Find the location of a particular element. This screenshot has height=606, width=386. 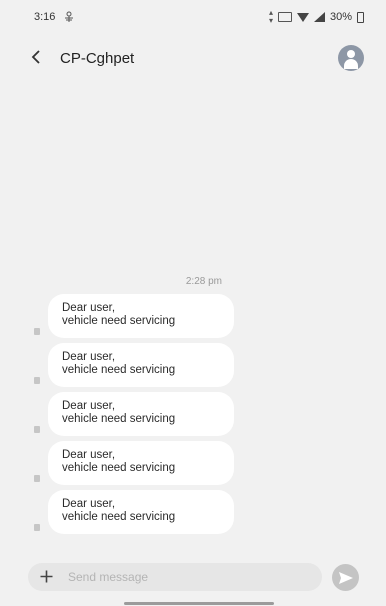

status-right: ▴ ▾ 30% is located at coordinates (316, 17).